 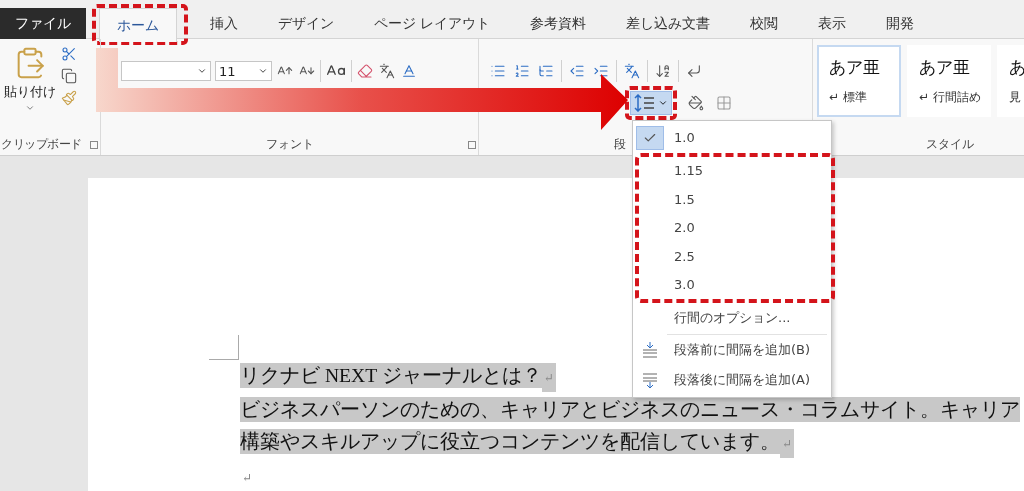 I want to click on ribbon-tab: ページ レイアウト, so click(x=432, y=23).